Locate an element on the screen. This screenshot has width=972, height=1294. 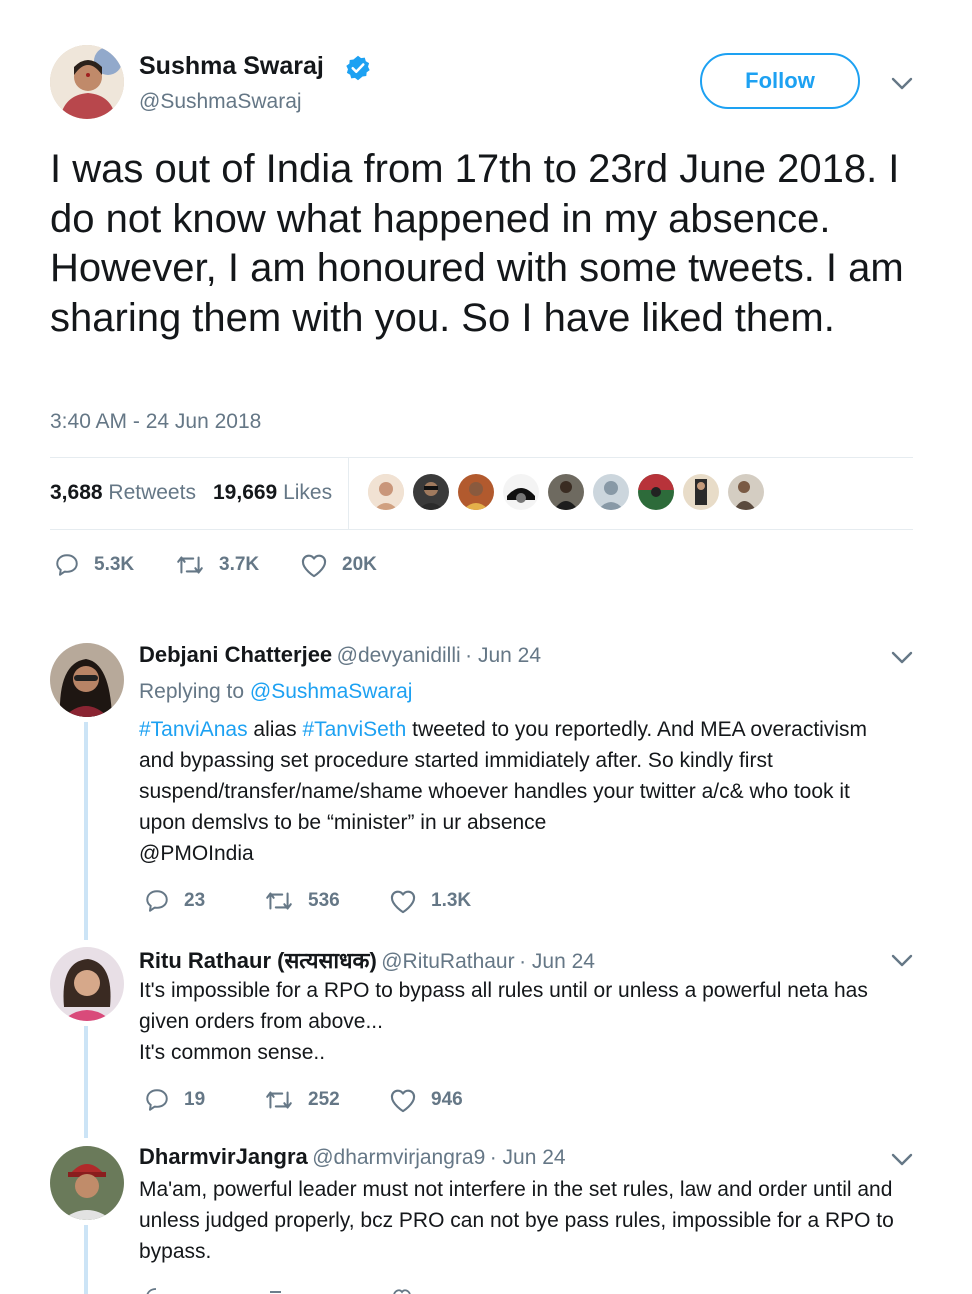
verified-badge-icon is located at coordinates (358, 68).